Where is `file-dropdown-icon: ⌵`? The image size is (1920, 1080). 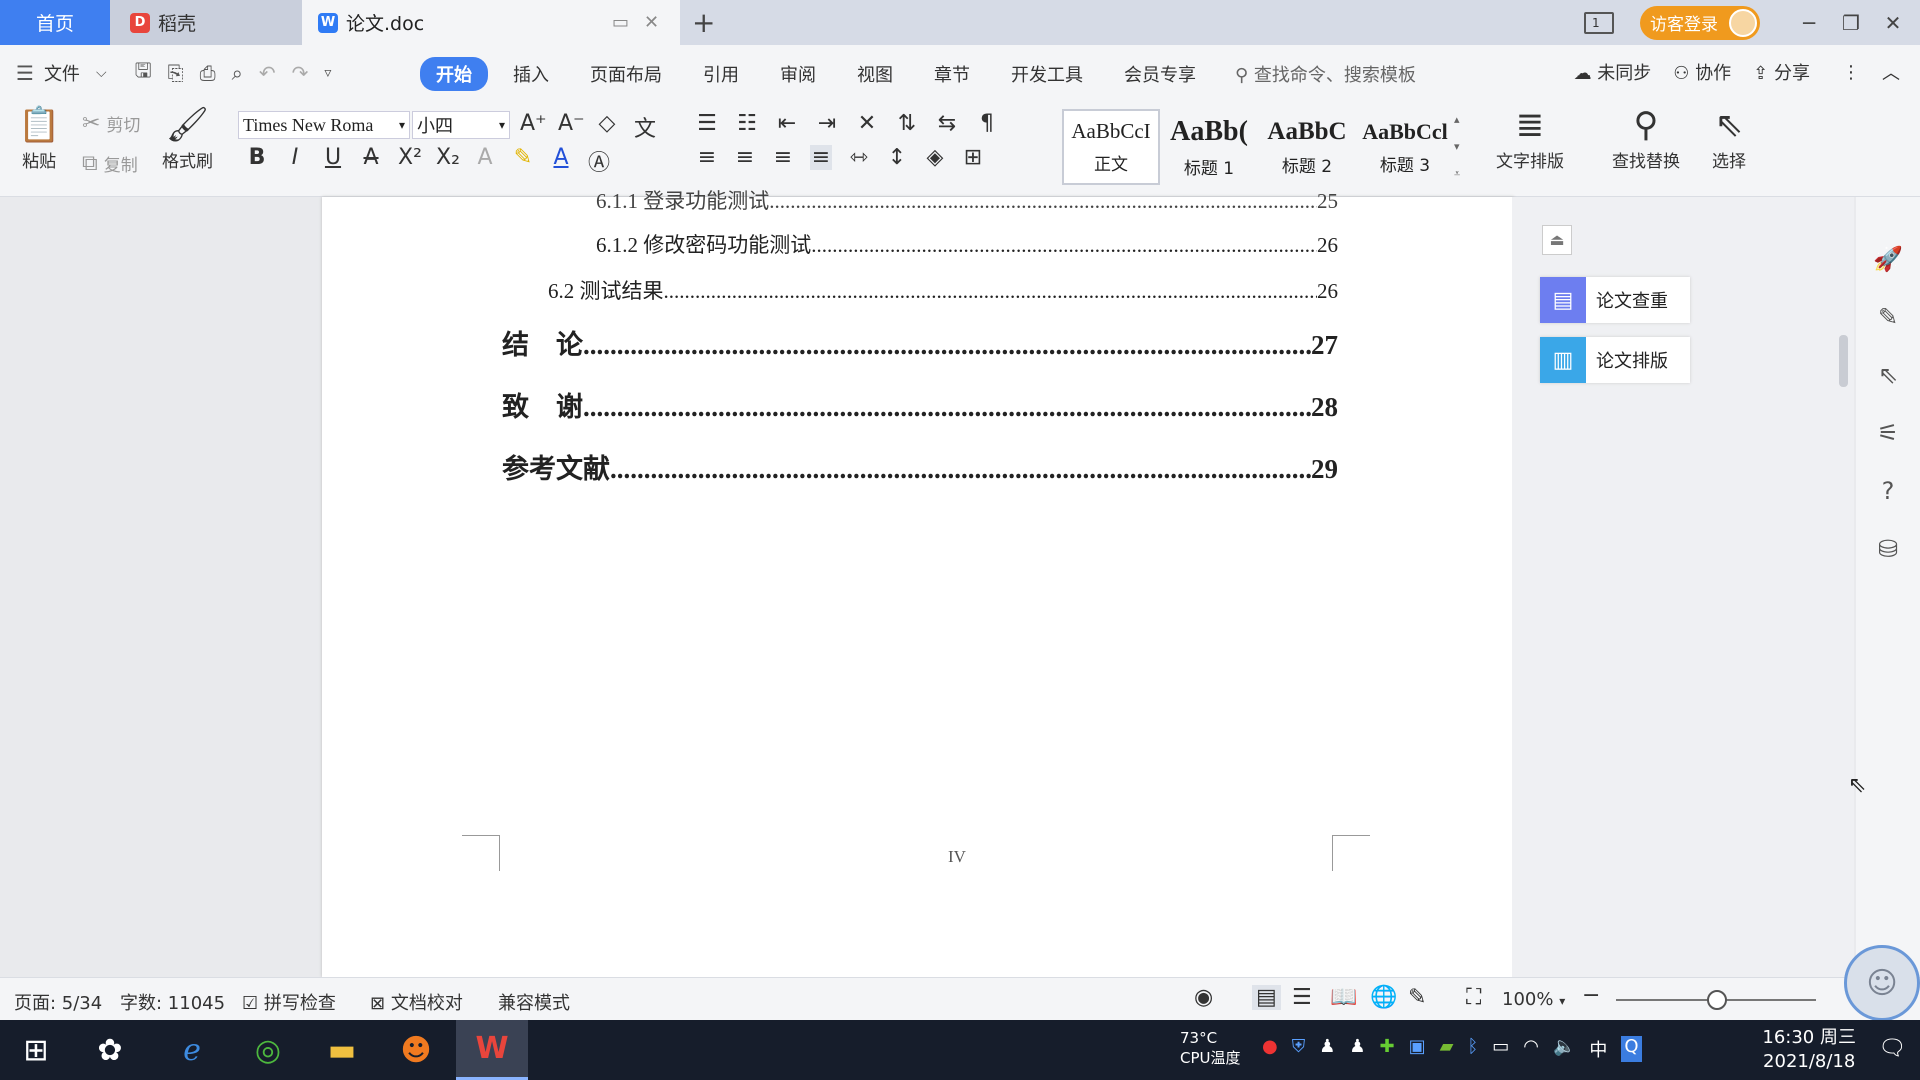 file-dropdown-icon: ⌵ is located at coordinates (101, 73).